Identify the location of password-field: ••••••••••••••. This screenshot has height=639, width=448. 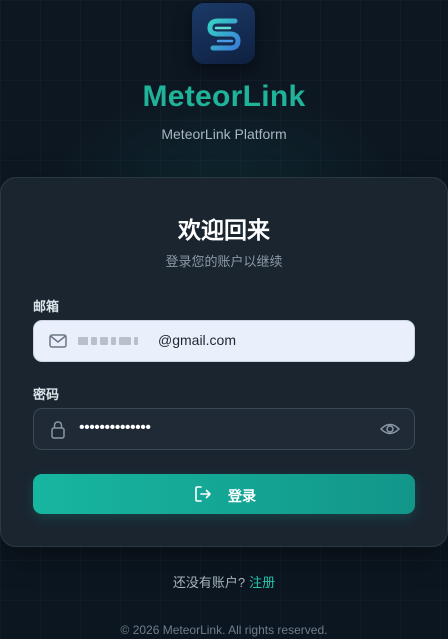
(224, 429).